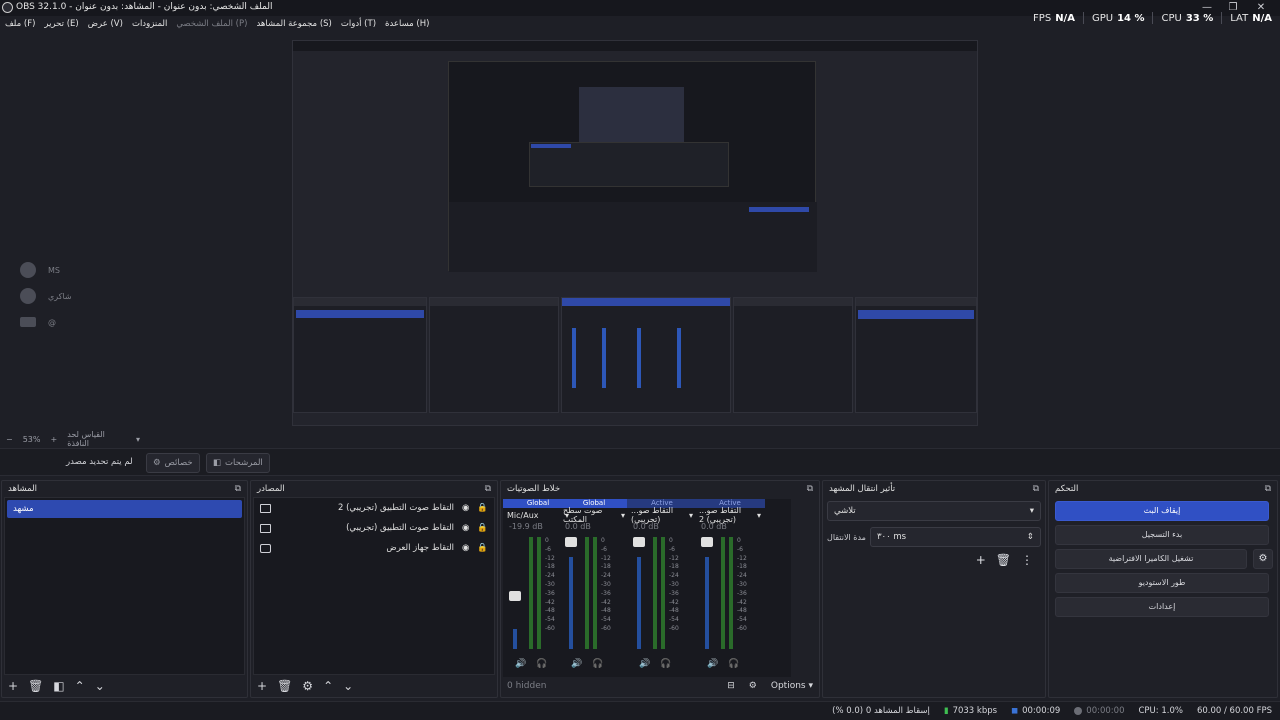  What do you see at coordinates (265, 548) in the screenshot?
I see `display-icon` at bounding box center [265, 548].